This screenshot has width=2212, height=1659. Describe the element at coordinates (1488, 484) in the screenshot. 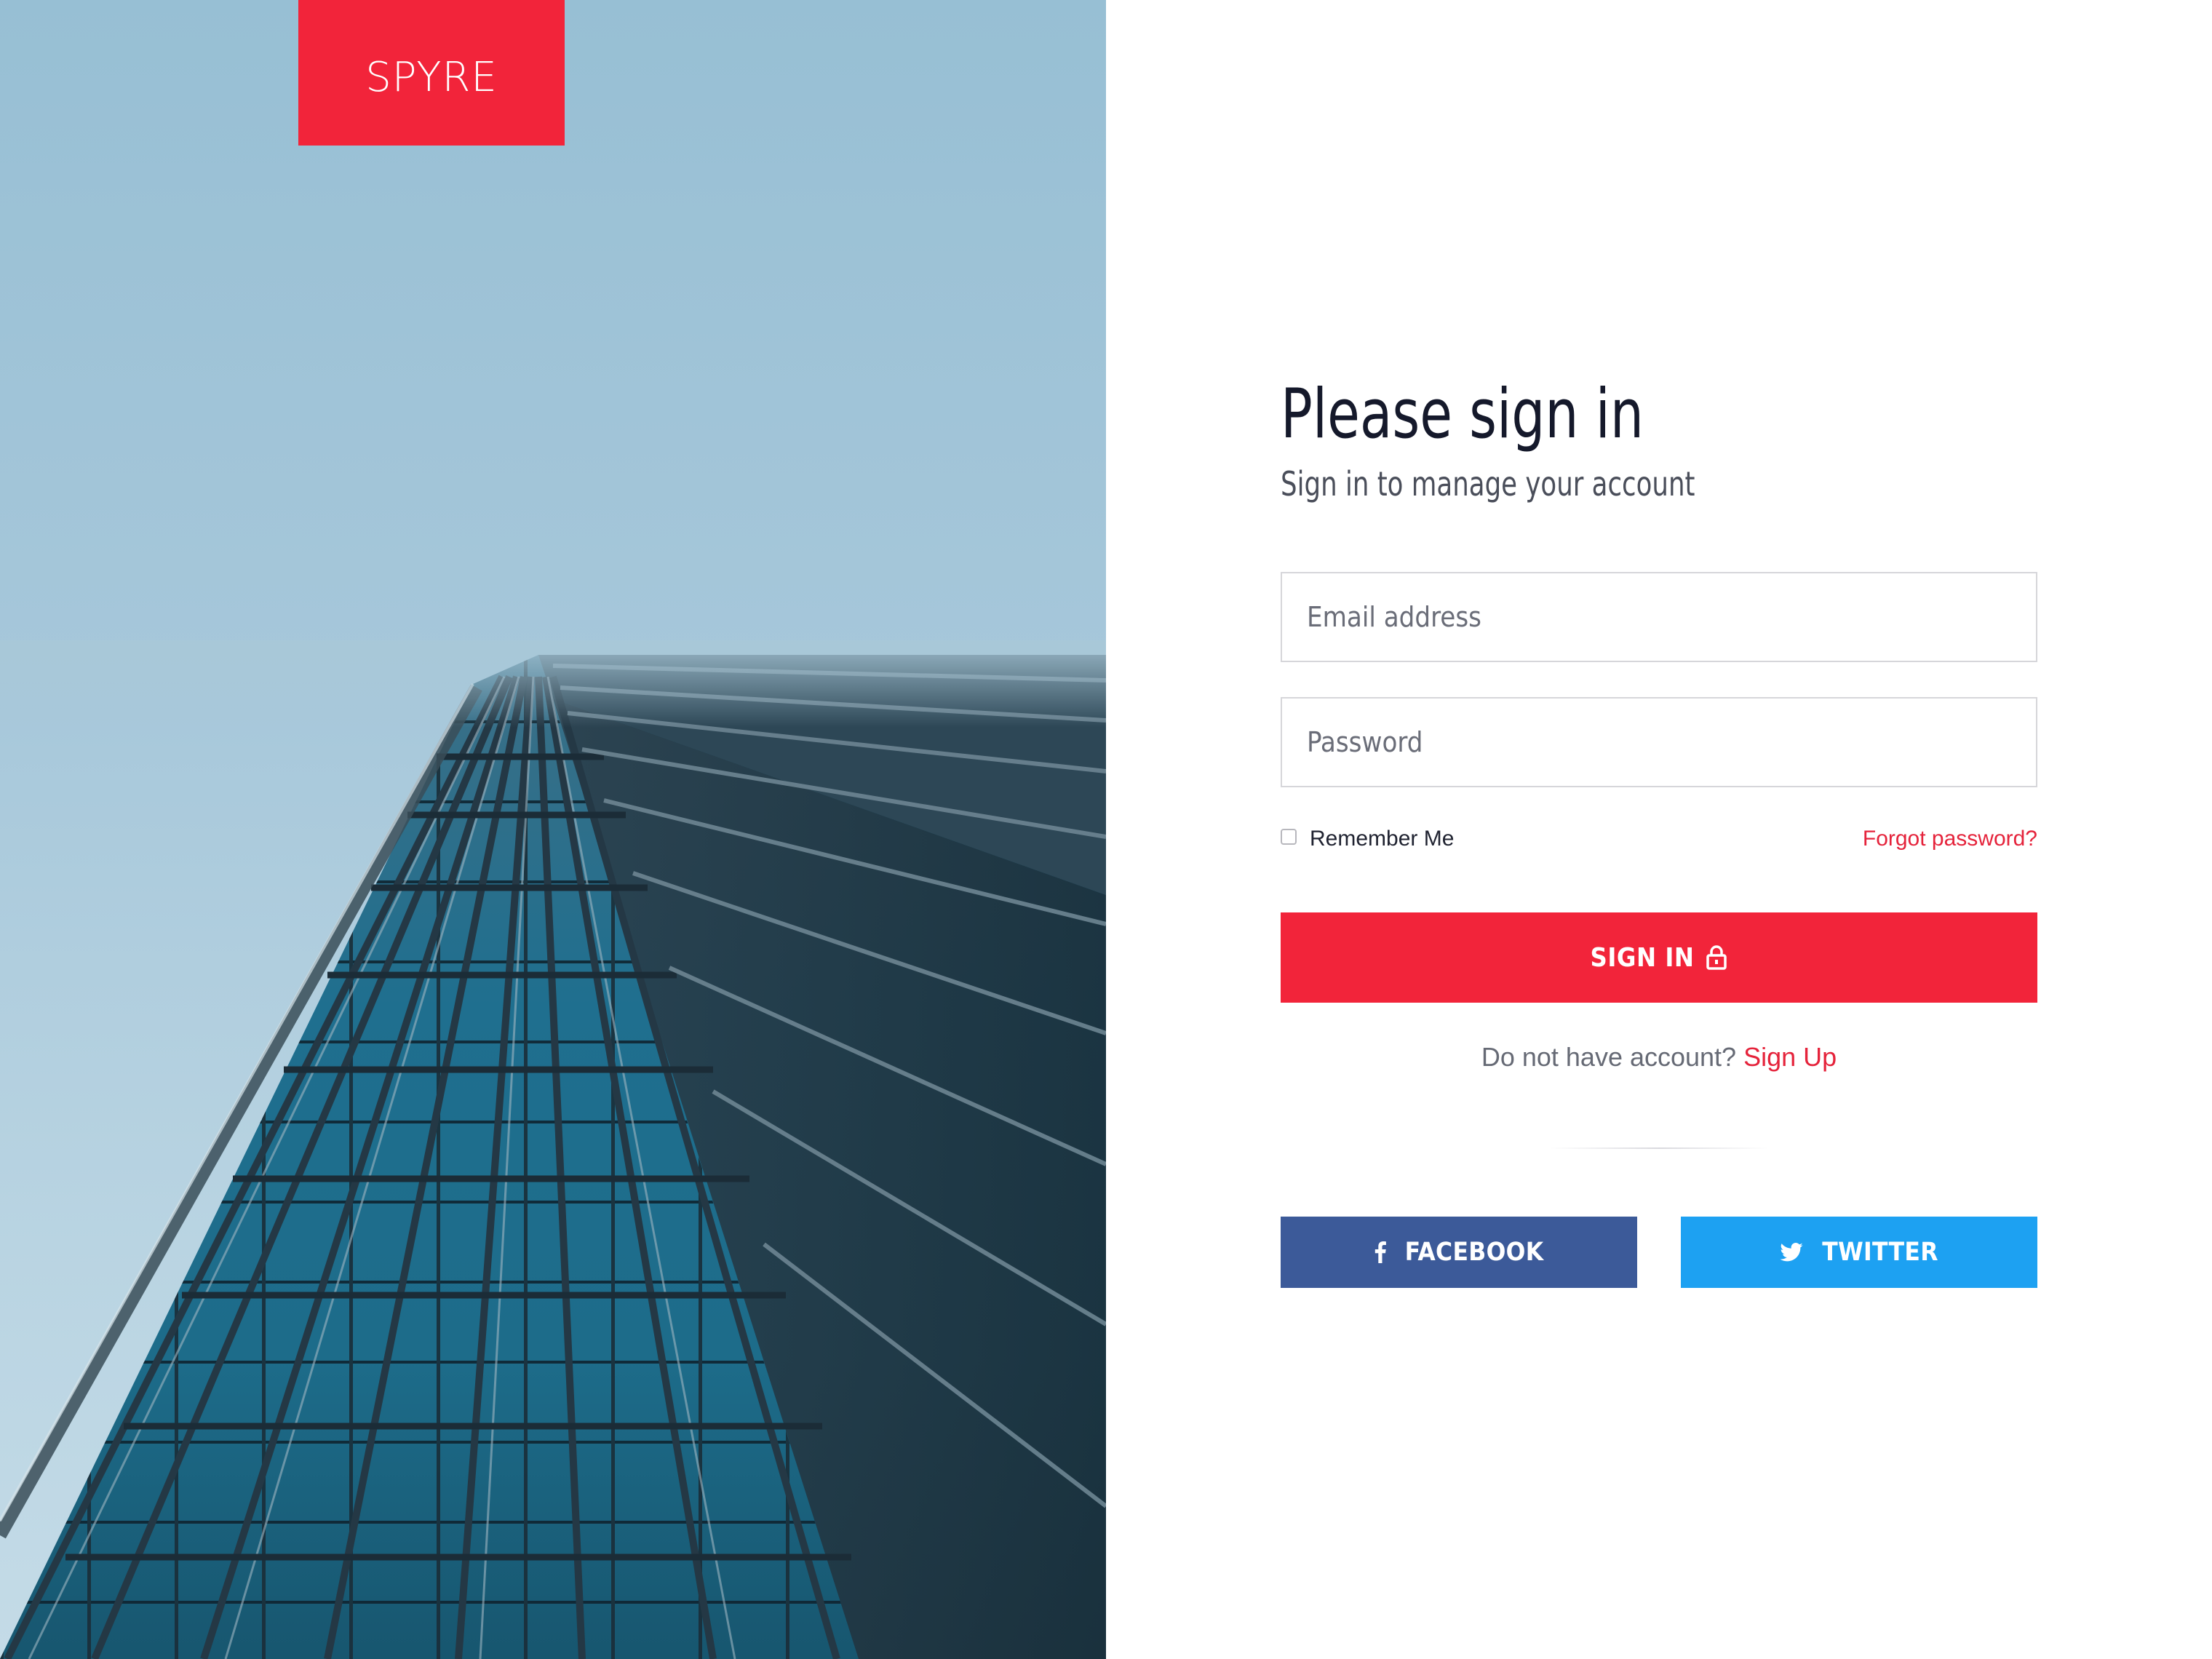

I see `page-subtitle: Sign in to manage your account` at that location.